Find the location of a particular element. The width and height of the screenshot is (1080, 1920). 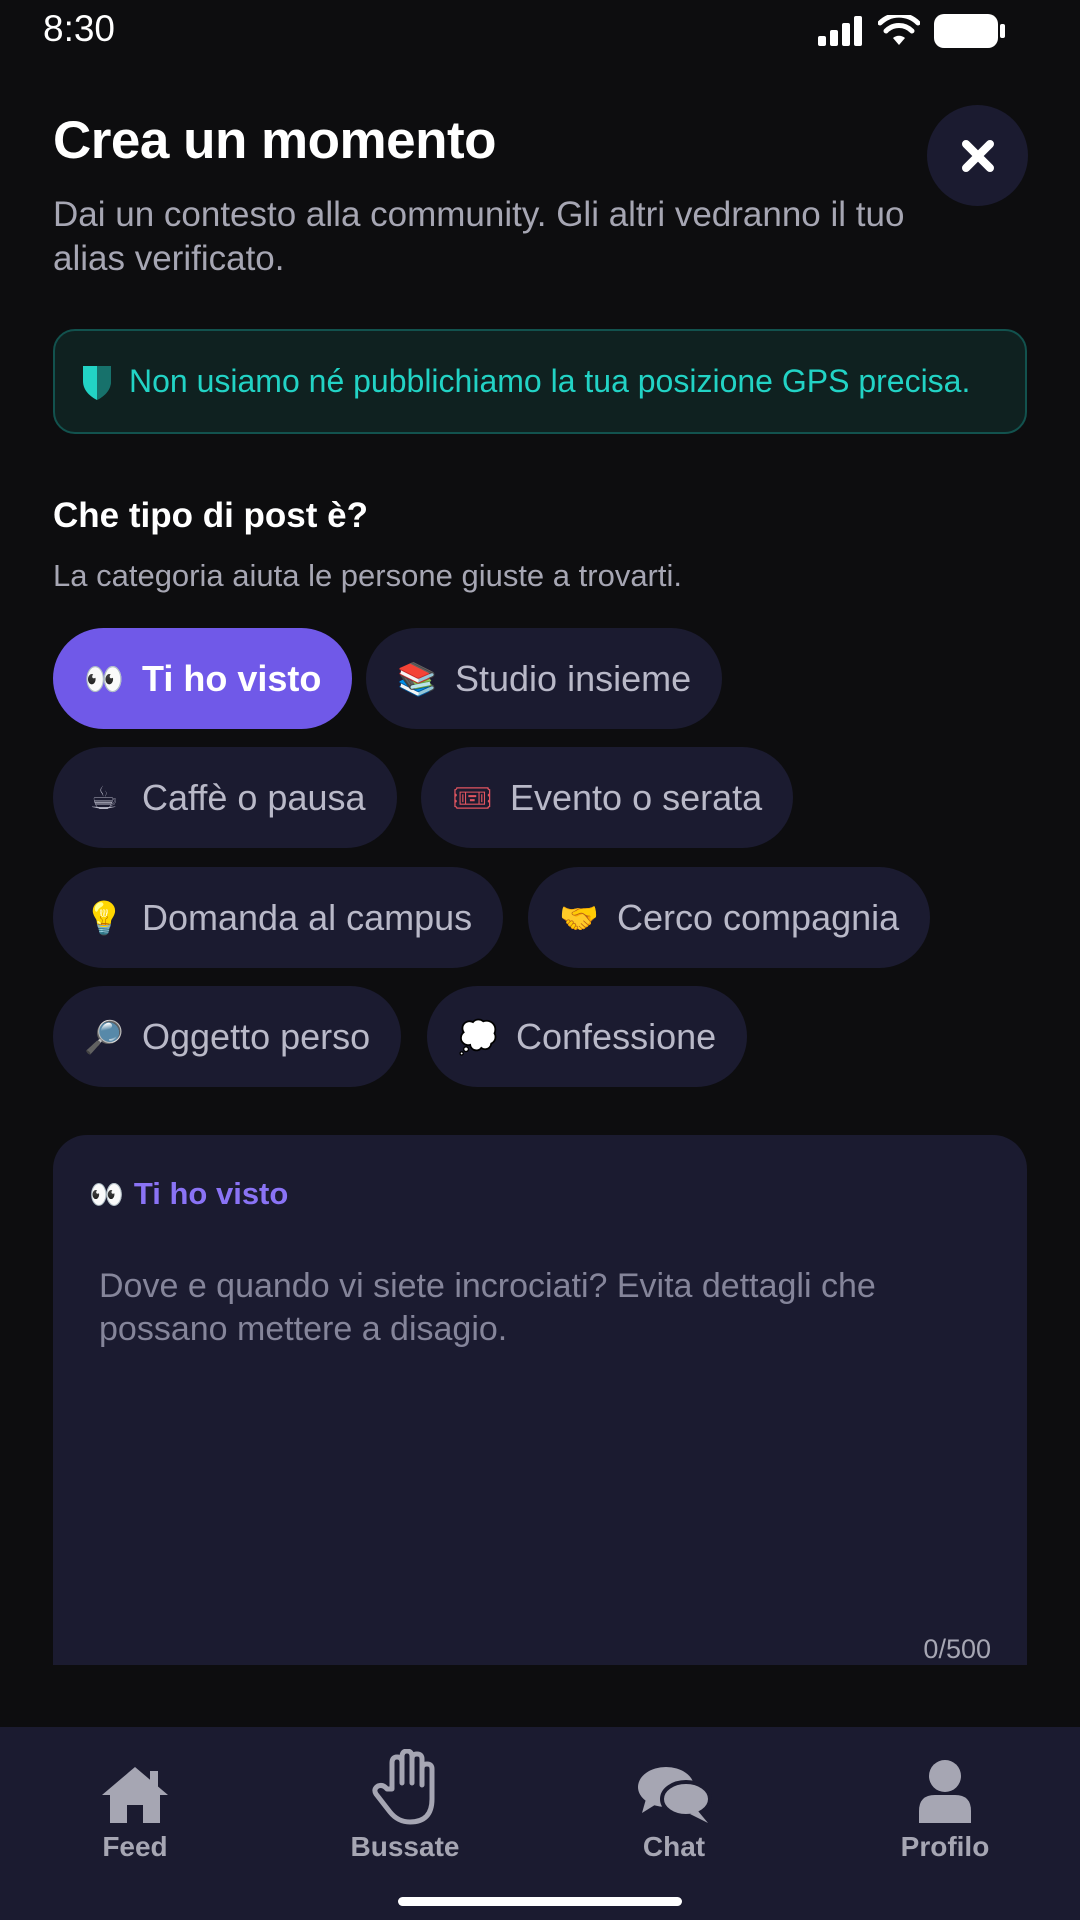

nav-item-profilo: Profilo is located at coordinates (945, 1805).